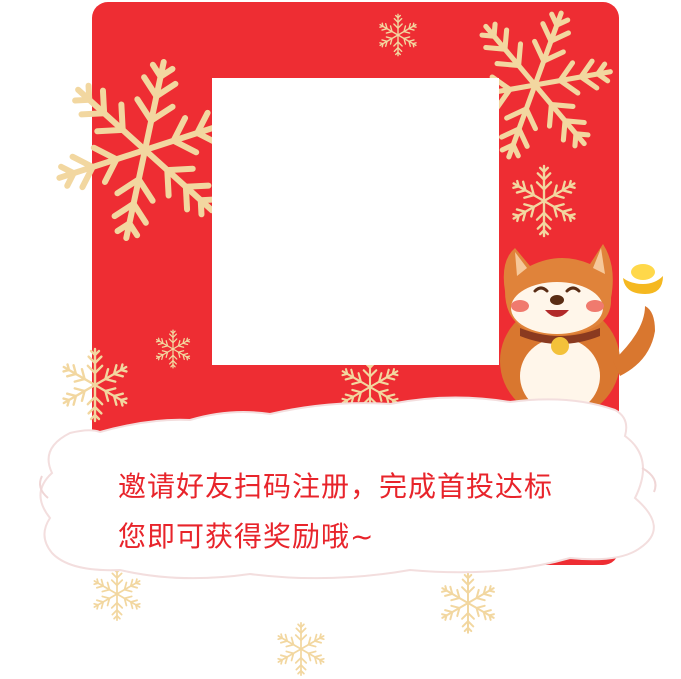 Image resolution: width=681 pixels, height=679 pixels. What do you see at coordinates (335, 512) in the screenshot?
I see `invite-message: 邀请好友扫码注册，完成首投达标 您即可获得奖励哦~` at bounding box center [335, 512].